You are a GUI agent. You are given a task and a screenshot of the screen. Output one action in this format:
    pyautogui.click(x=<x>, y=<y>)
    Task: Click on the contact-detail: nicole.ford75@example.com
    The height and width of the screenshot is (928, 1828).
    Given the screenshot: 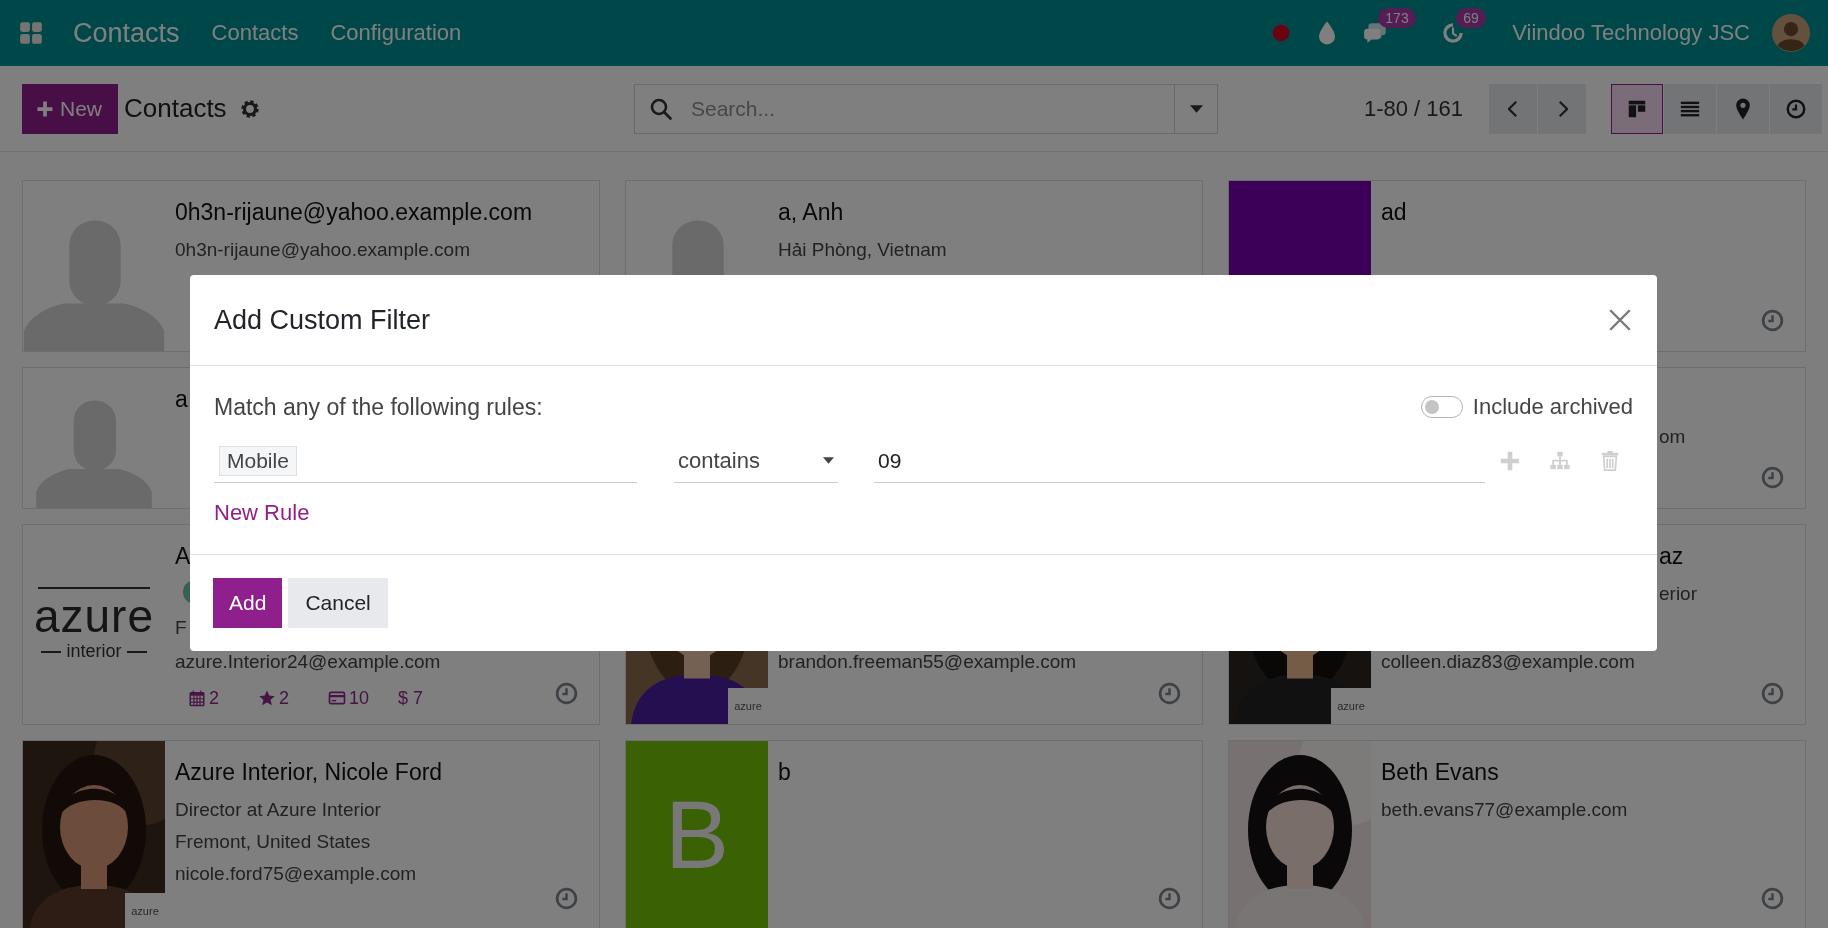 What is the action you would take?
    pyautogui.click(x=296, y=874)
    